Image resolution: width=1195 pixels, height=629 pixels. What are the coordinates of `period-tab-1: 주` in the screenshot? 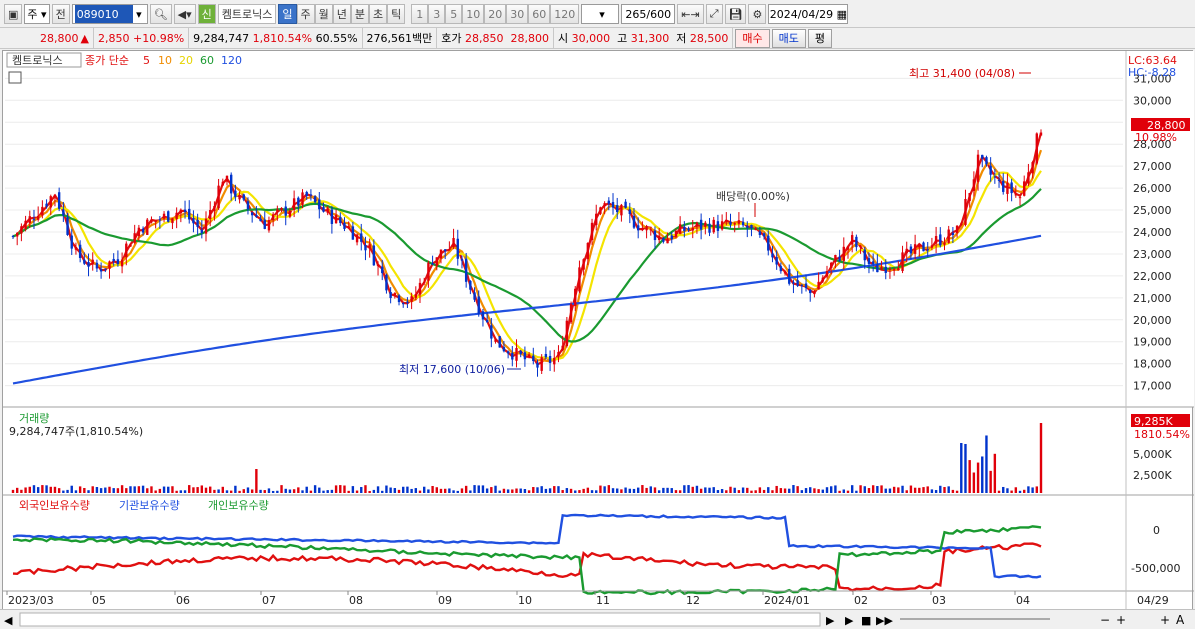 It's located at (305, 14).